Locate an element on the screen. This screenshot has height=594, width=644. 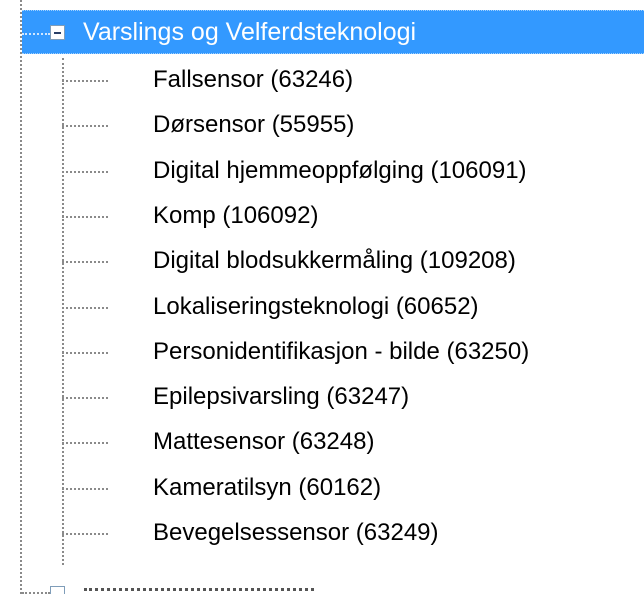
tree-item-label: Fallsensor (63246) is located at coordinates (253, 80).